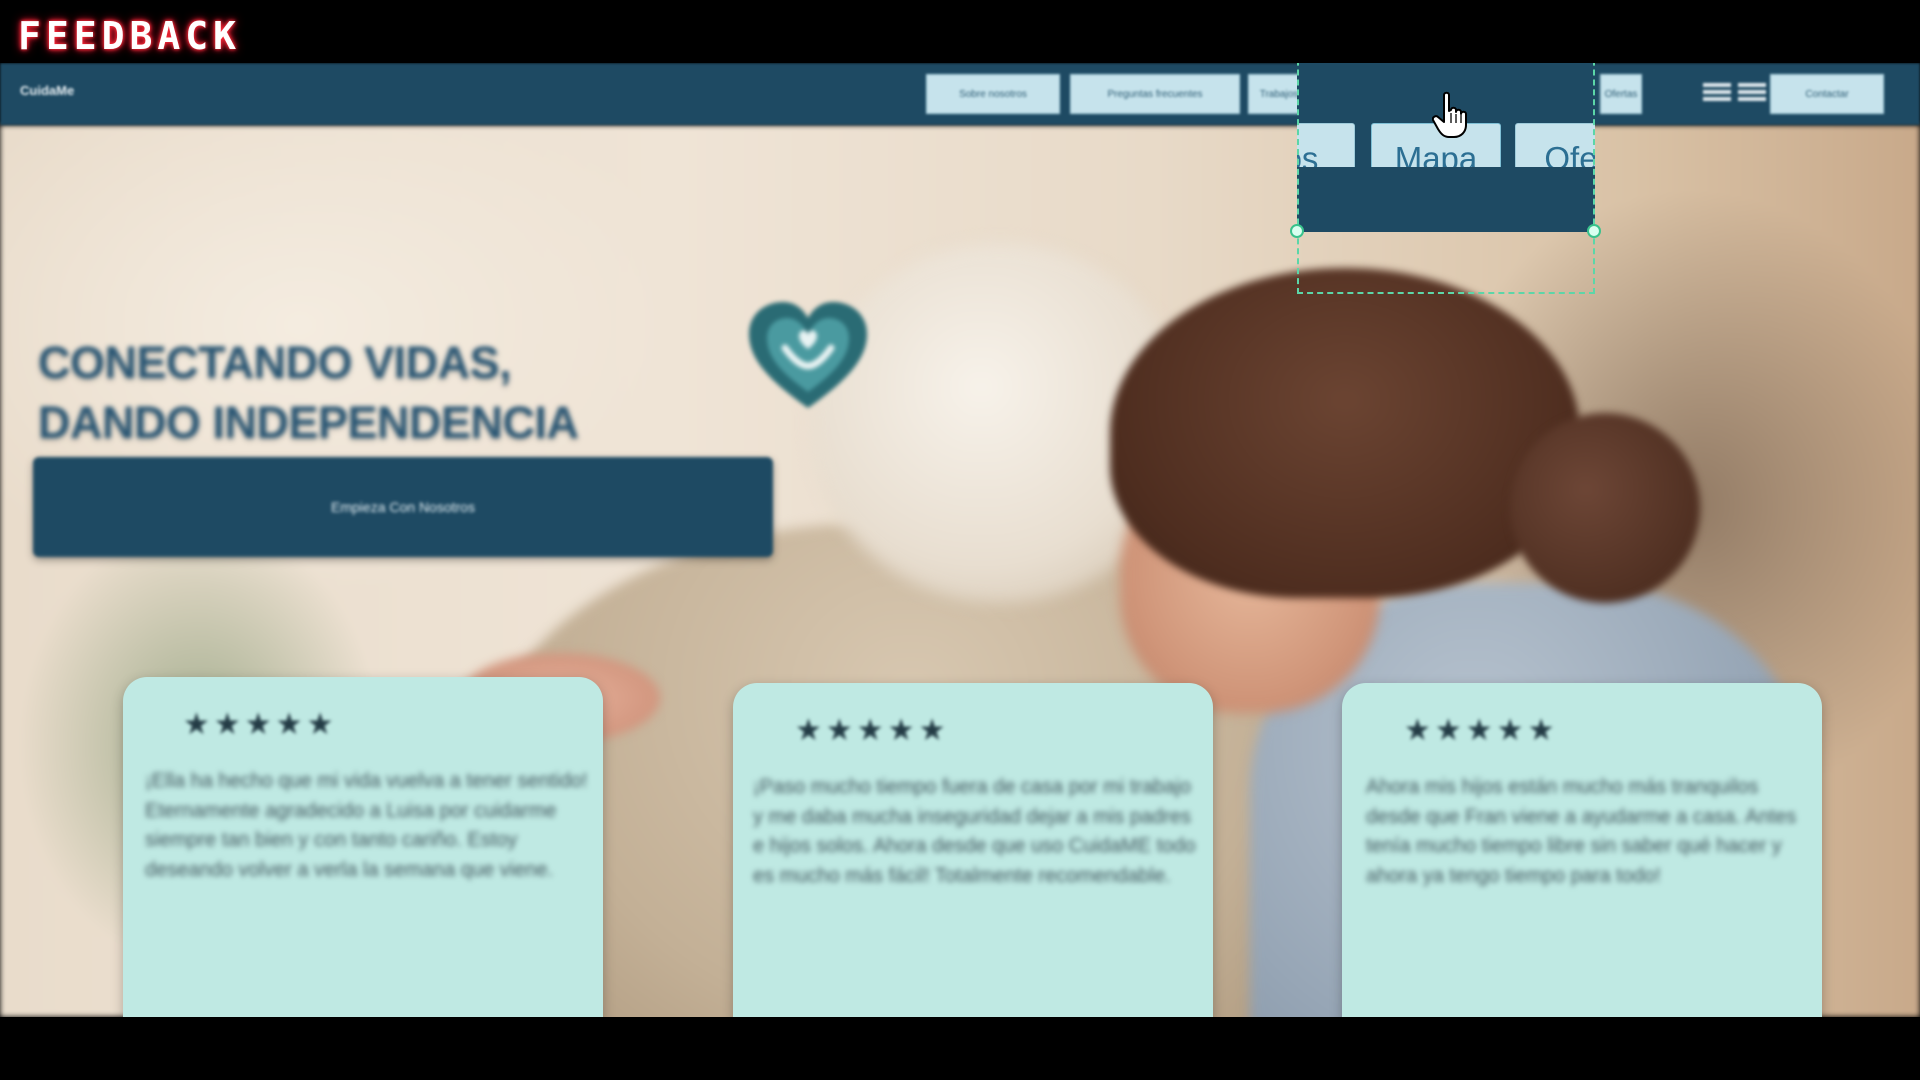  What do you see at coordinates (47, 90) in the screenshot?
I see `brand-logo: CuidaMe` at bounding box center [47, 90].